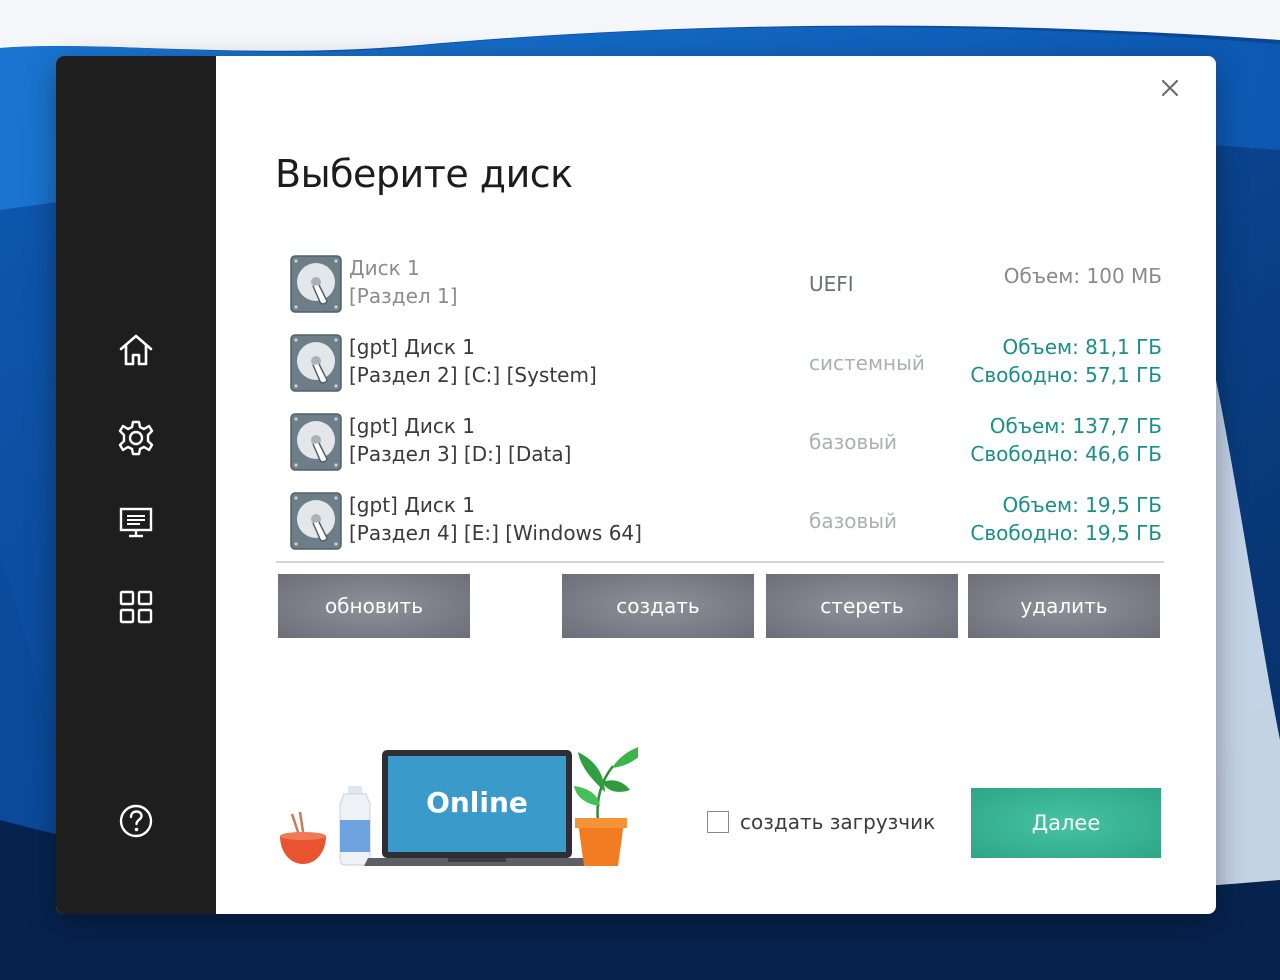 The width and height of the screenshot is (1280, 980). I want to click on help-icon, so click(136, 821).